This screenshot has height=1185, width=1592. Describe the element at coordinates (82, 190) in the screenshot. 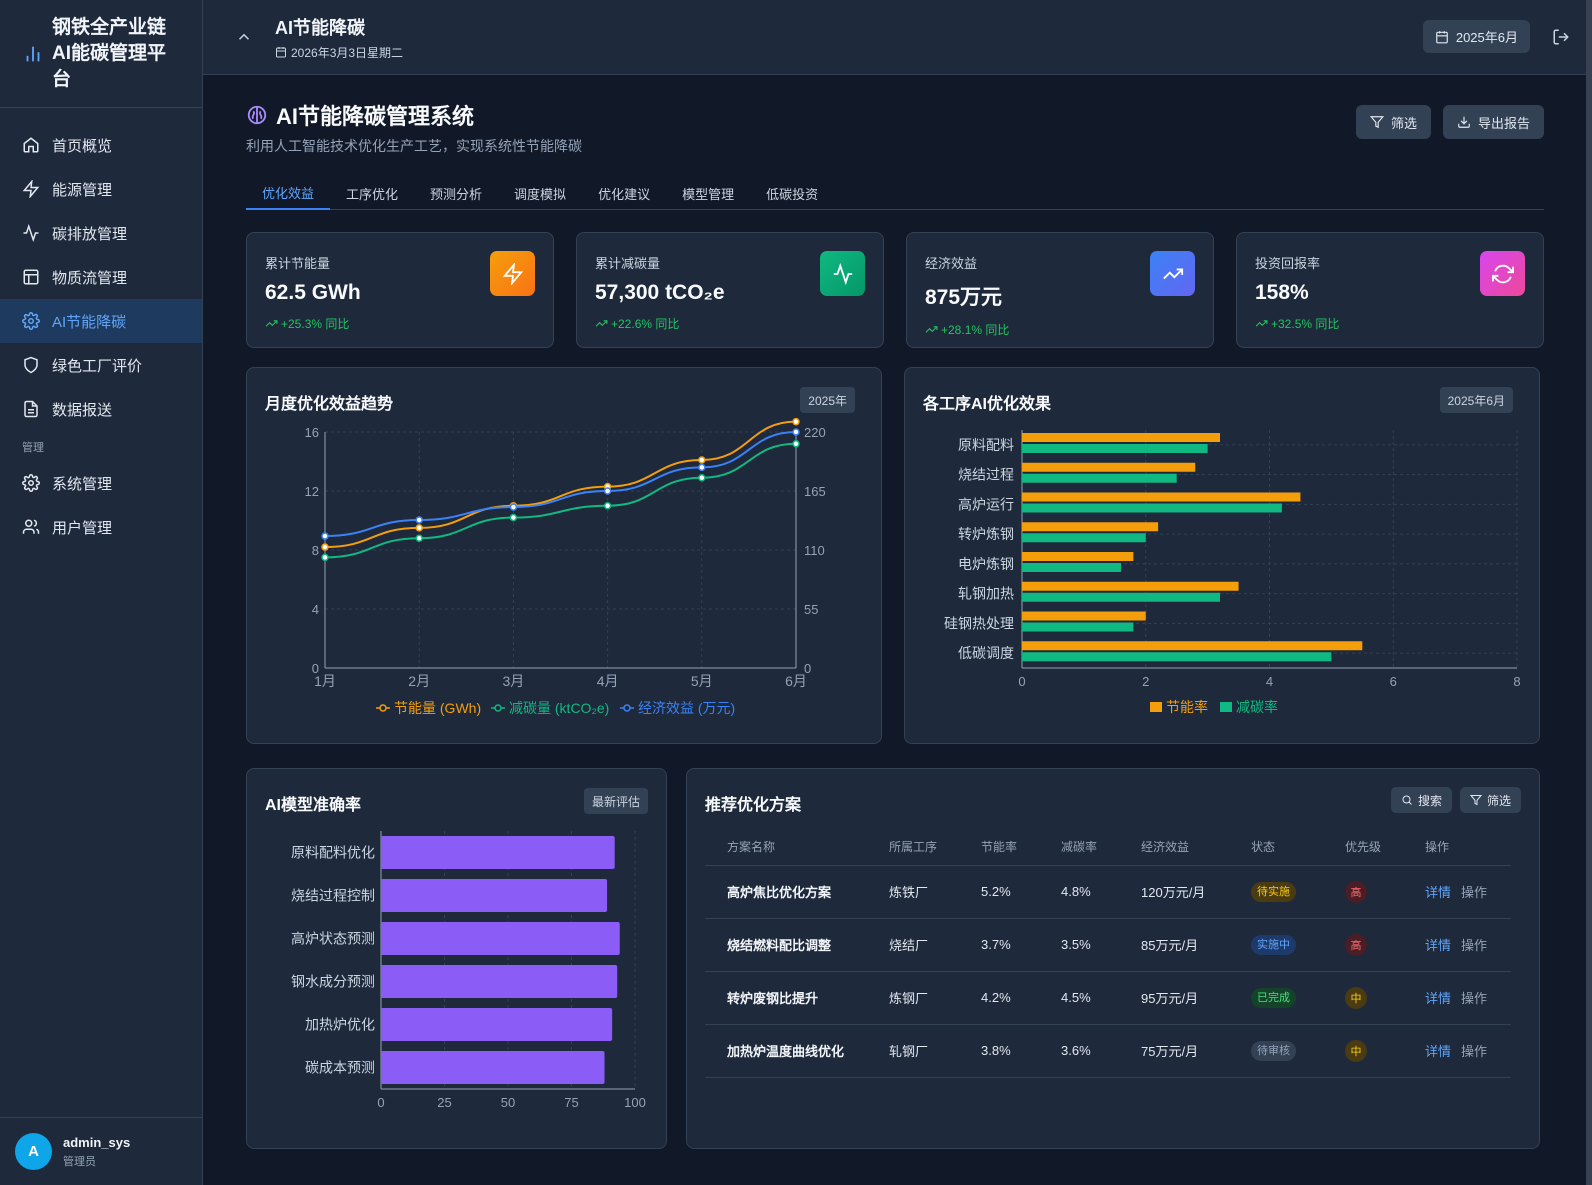

I see `sidebar-item-label: 能源管理` at that location.